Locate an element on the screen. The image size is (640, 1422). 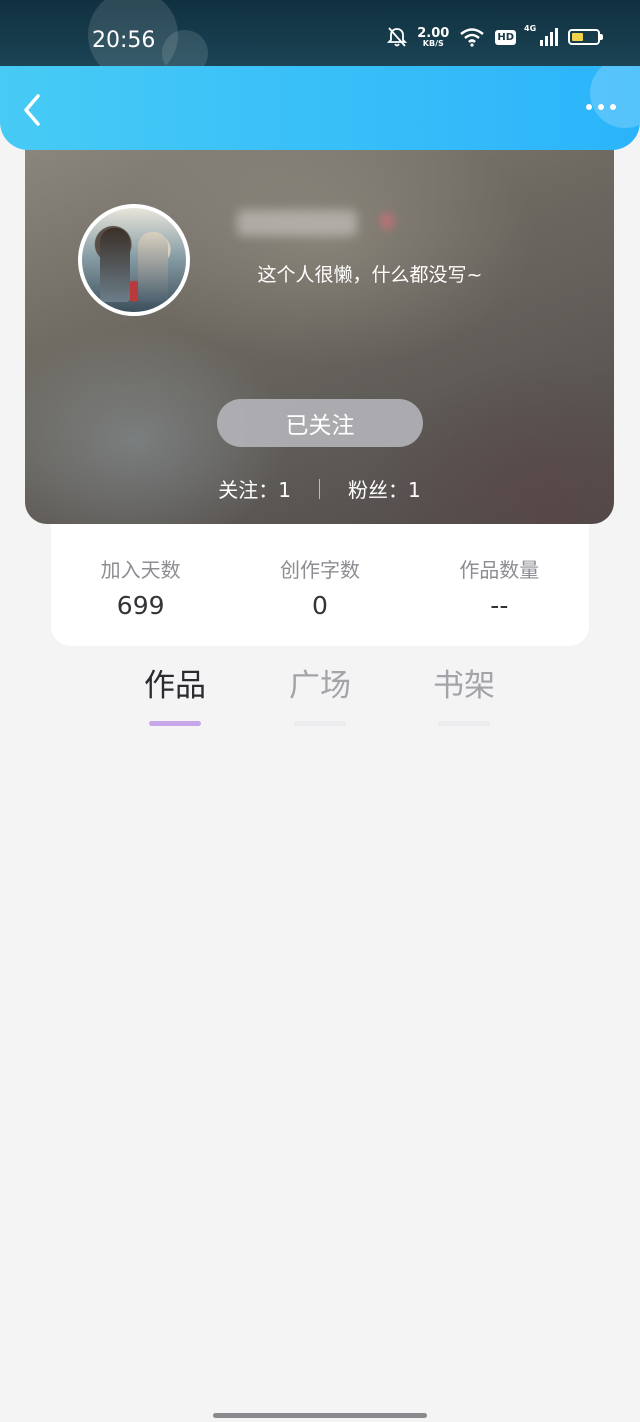
stat-join-days: 加入天数 699 is located at coordinates (140, 585).